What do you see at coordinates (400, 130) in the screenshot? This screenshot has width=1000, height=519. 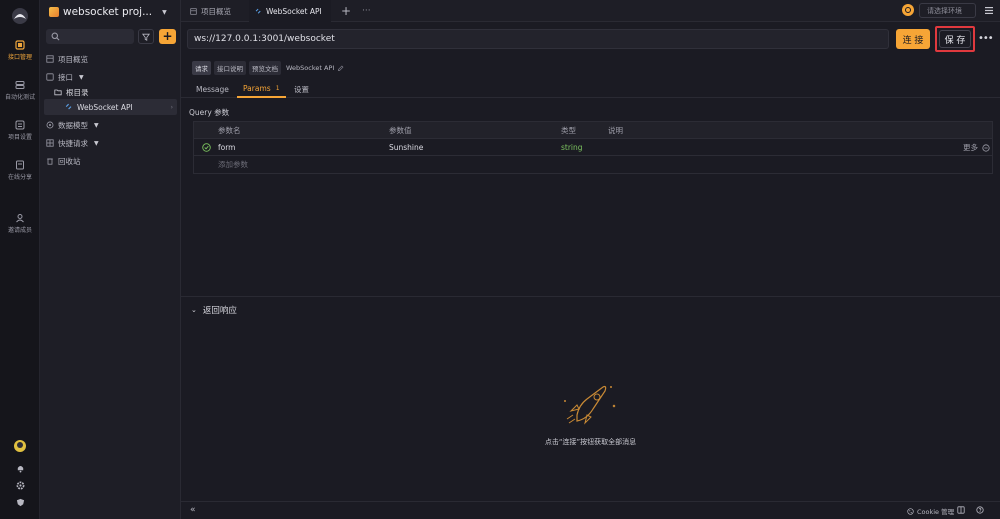 I see `header-value: 参数值` at bounding box center [400, 130].